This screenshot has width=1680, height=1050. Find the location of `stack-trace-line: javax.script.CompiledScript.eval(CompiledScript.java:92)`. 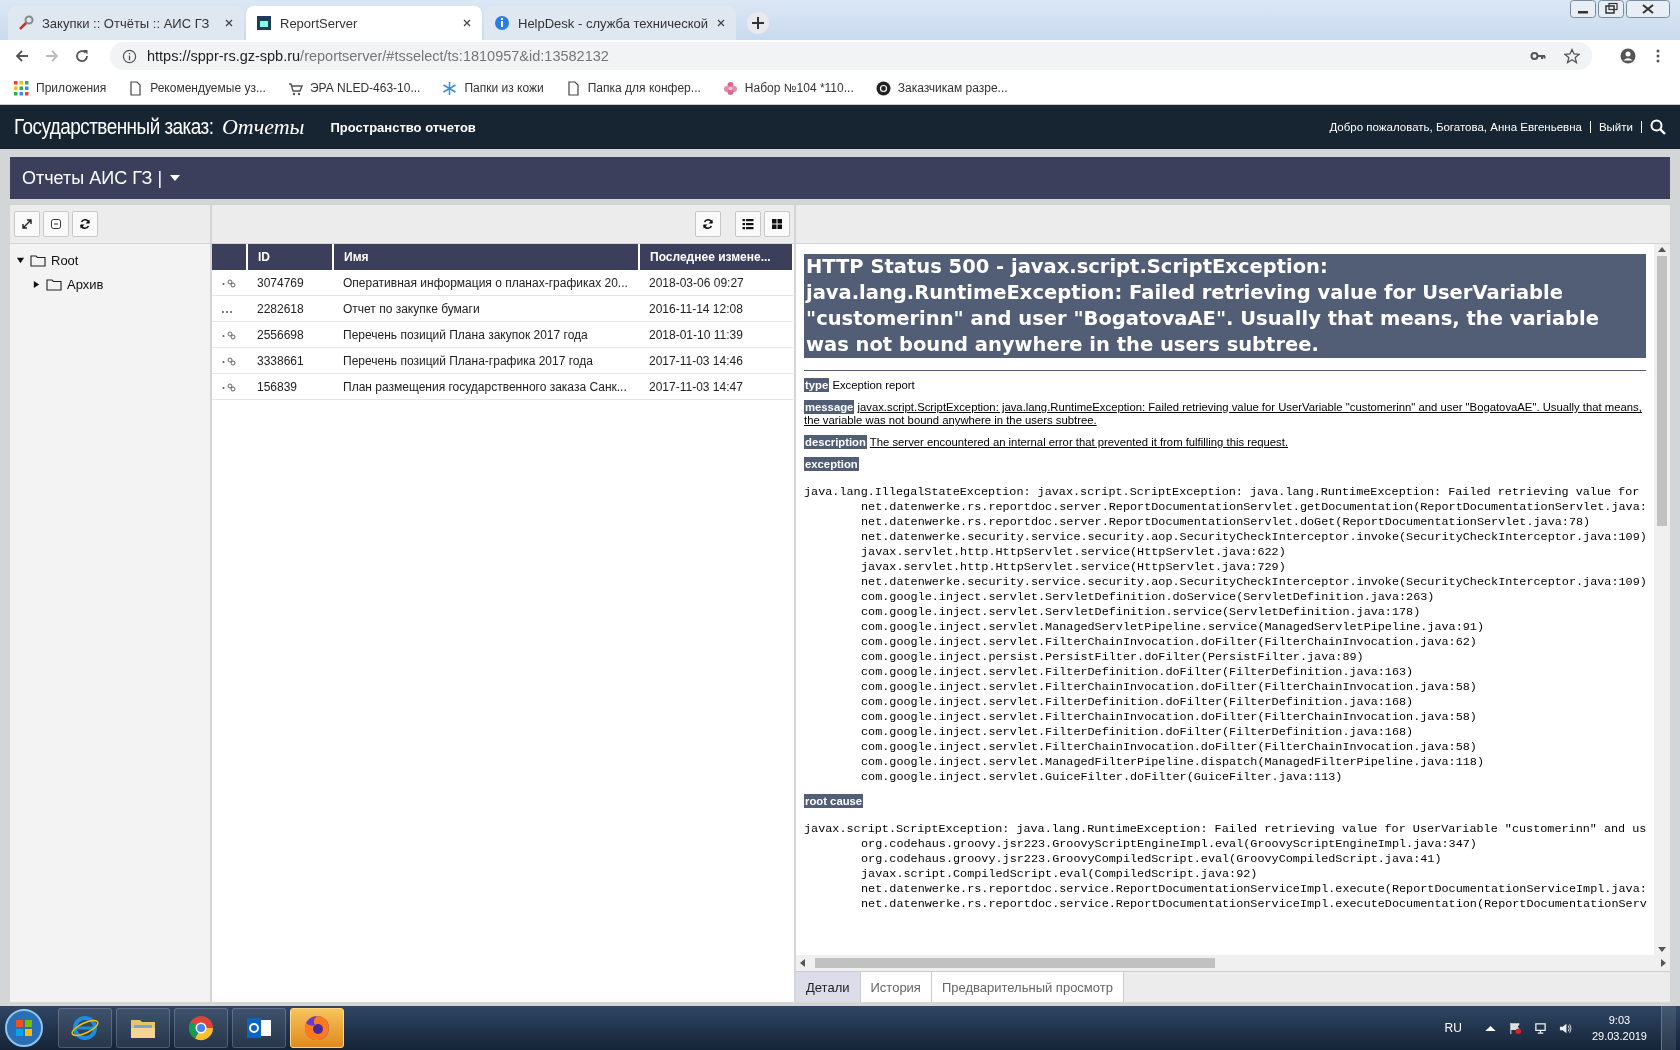

stack-trace-line: javax.script.CompiledScript.eval(CompiledScript.java:92) is located at coordinates (1059, 874).